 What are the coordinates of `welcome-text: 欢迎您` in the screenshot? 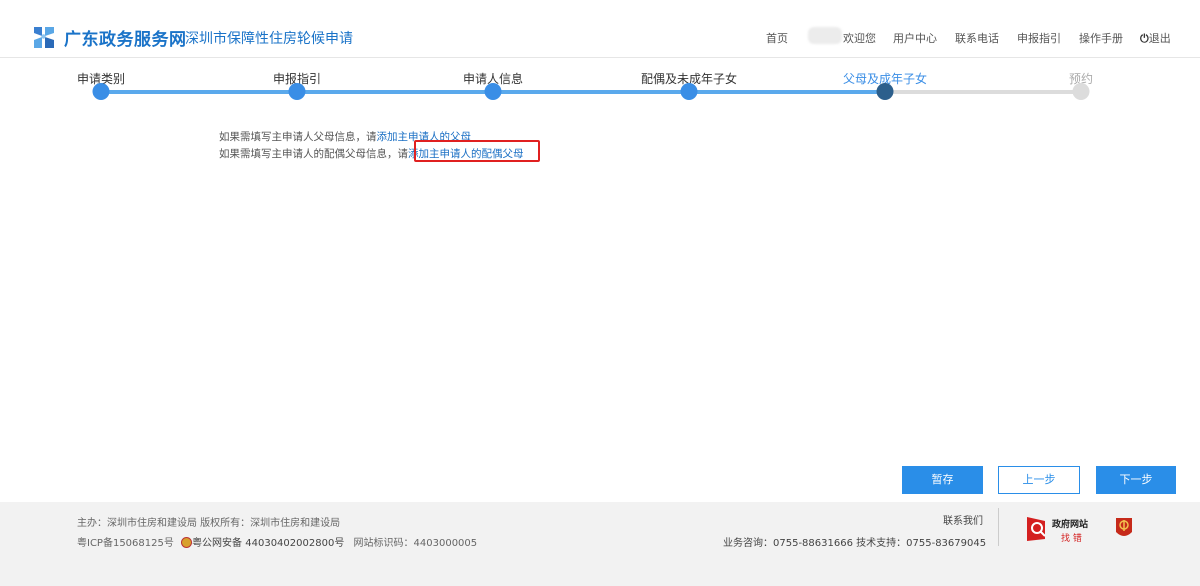 It's located at (859, 38).